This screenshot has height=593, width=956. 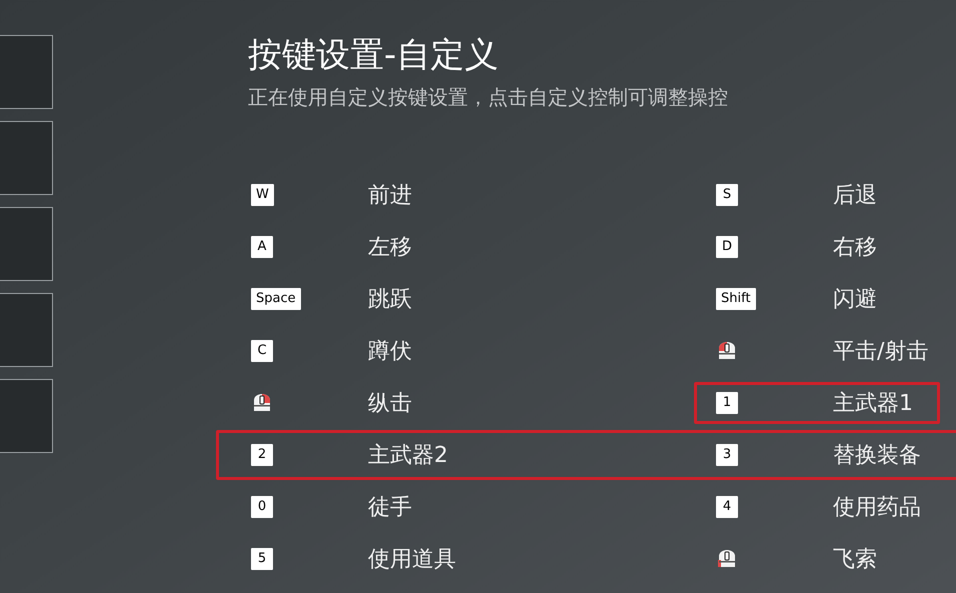 I want to click on action-label: 跳跃, so click(x=390, y=300).